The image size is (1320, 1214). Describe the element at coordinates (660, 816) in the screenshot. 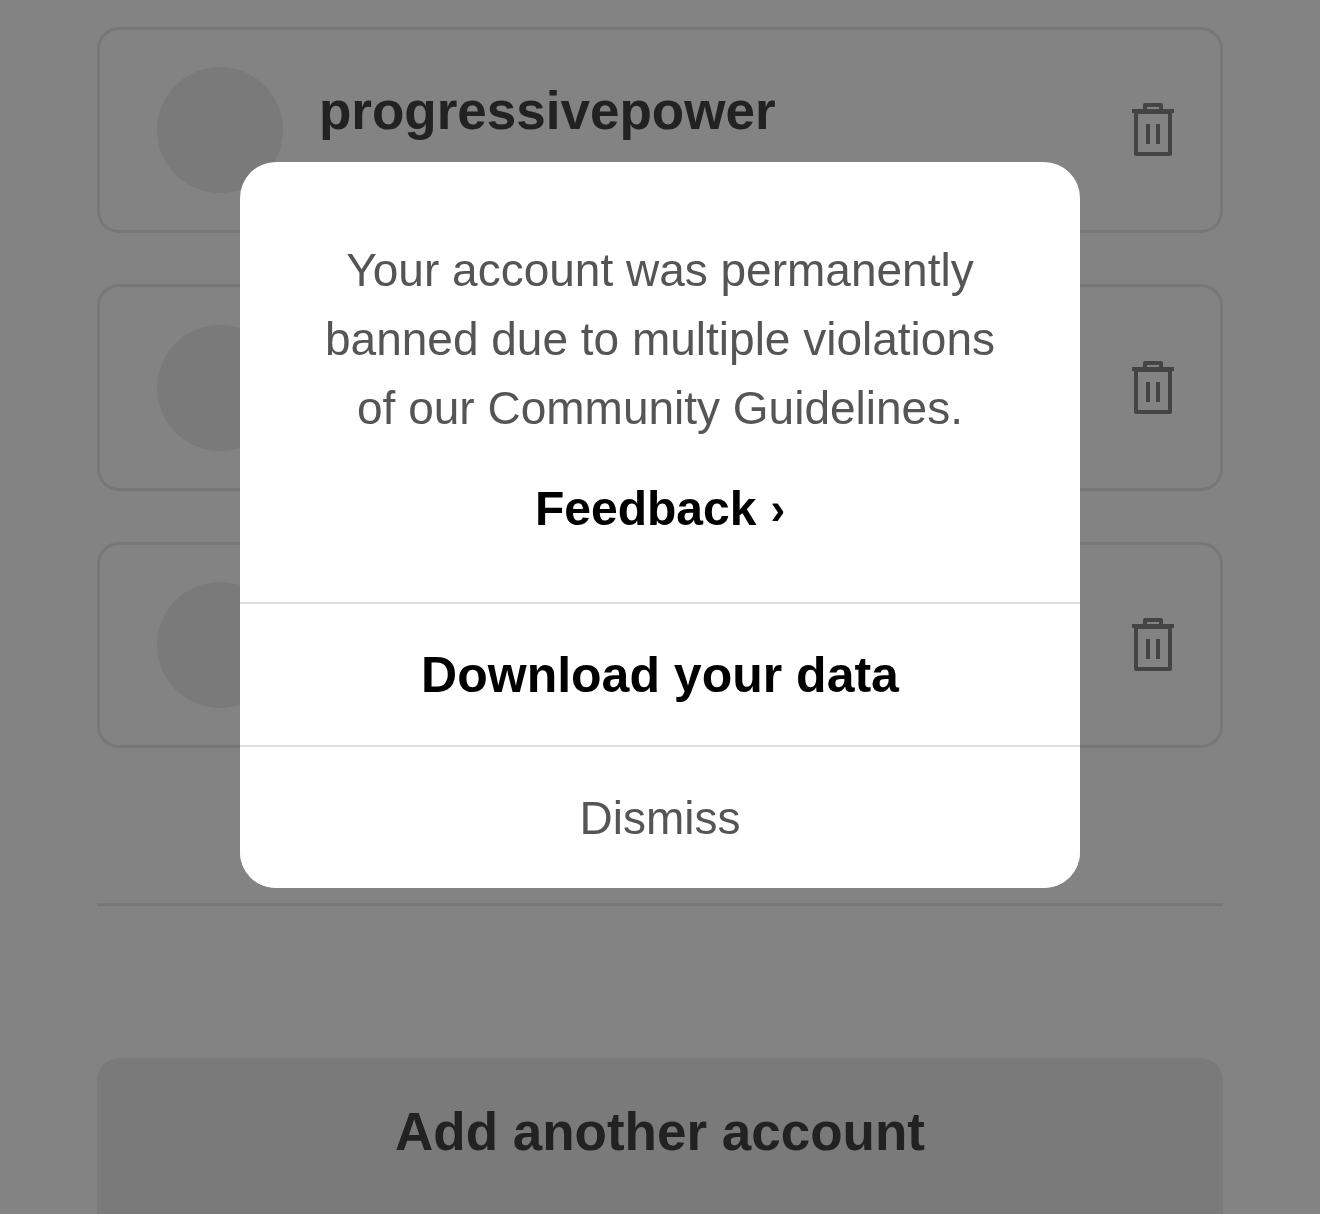

I see `dismiss-button: Dismiss` at that location.